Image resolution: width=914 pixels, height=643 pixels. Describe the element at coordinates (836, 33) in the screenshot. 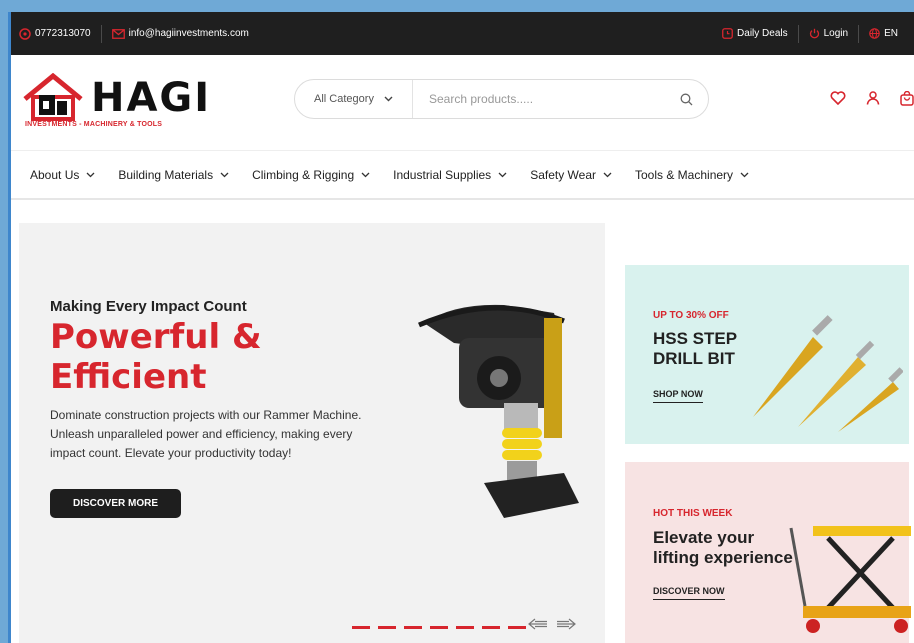

I see `login-label: Login` at that location.